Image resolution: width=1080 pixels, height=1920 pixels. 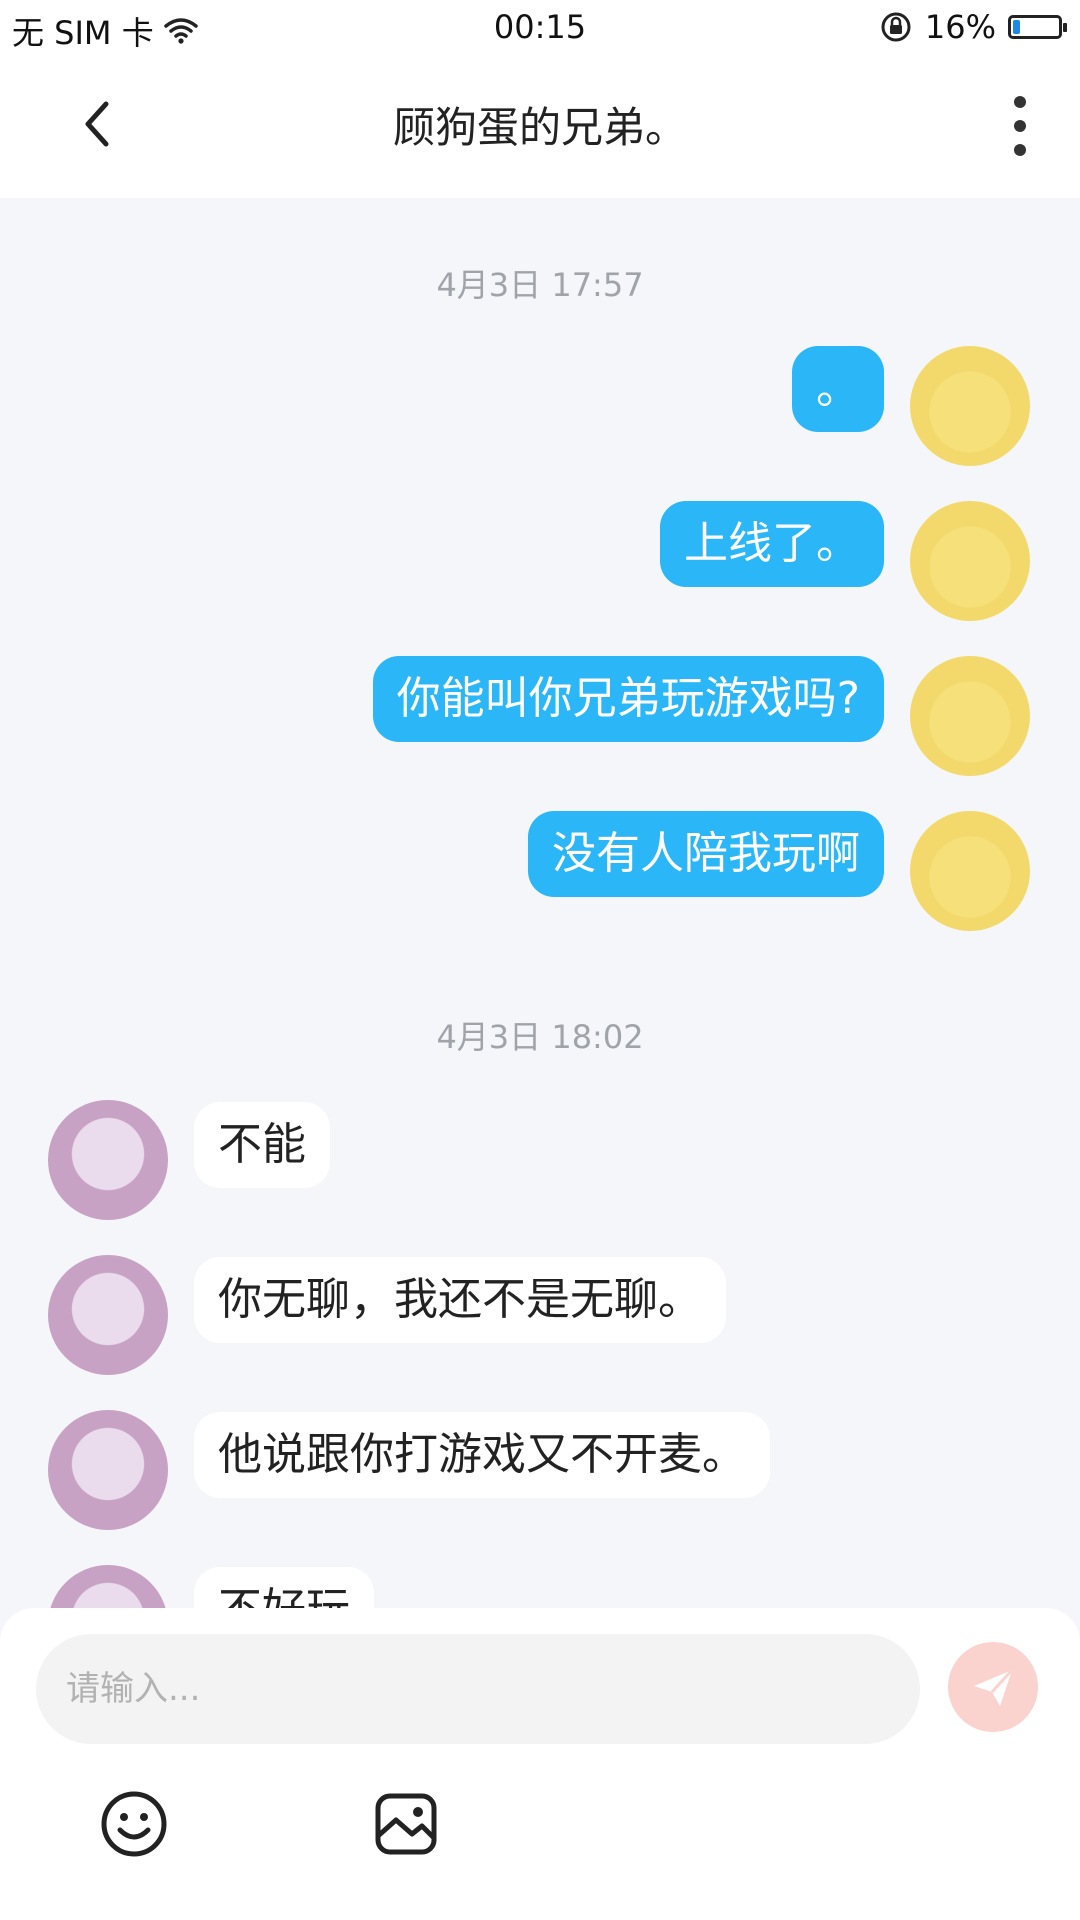 What do you see at coordinates (406, 1824) in the screenshot?
I see `image-icon` at bounding box center [406, 1824].